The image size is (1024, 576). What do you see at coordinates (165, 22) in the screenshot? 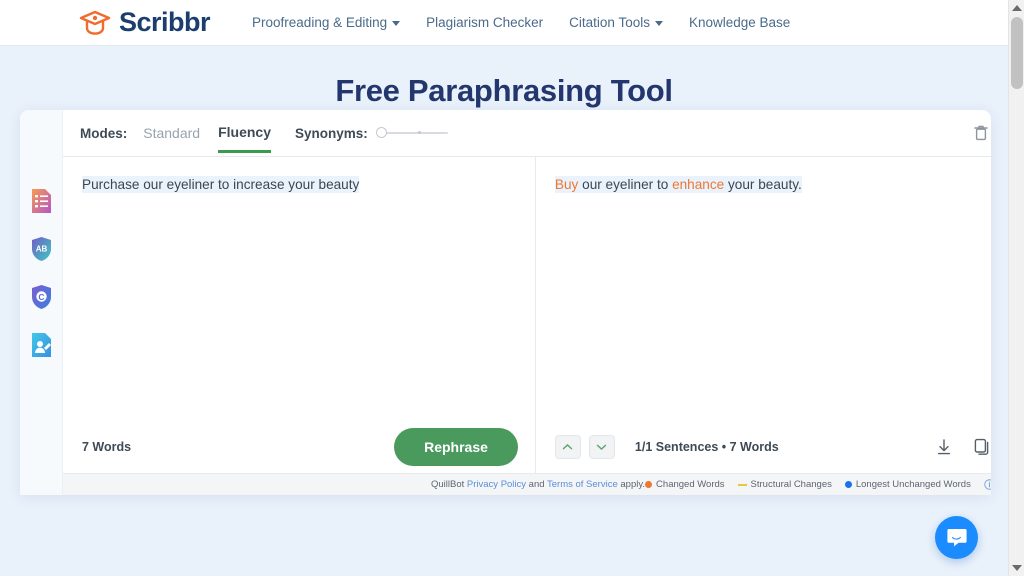
I see `brand-name: Scribbr` at bounding box center [165, 22].